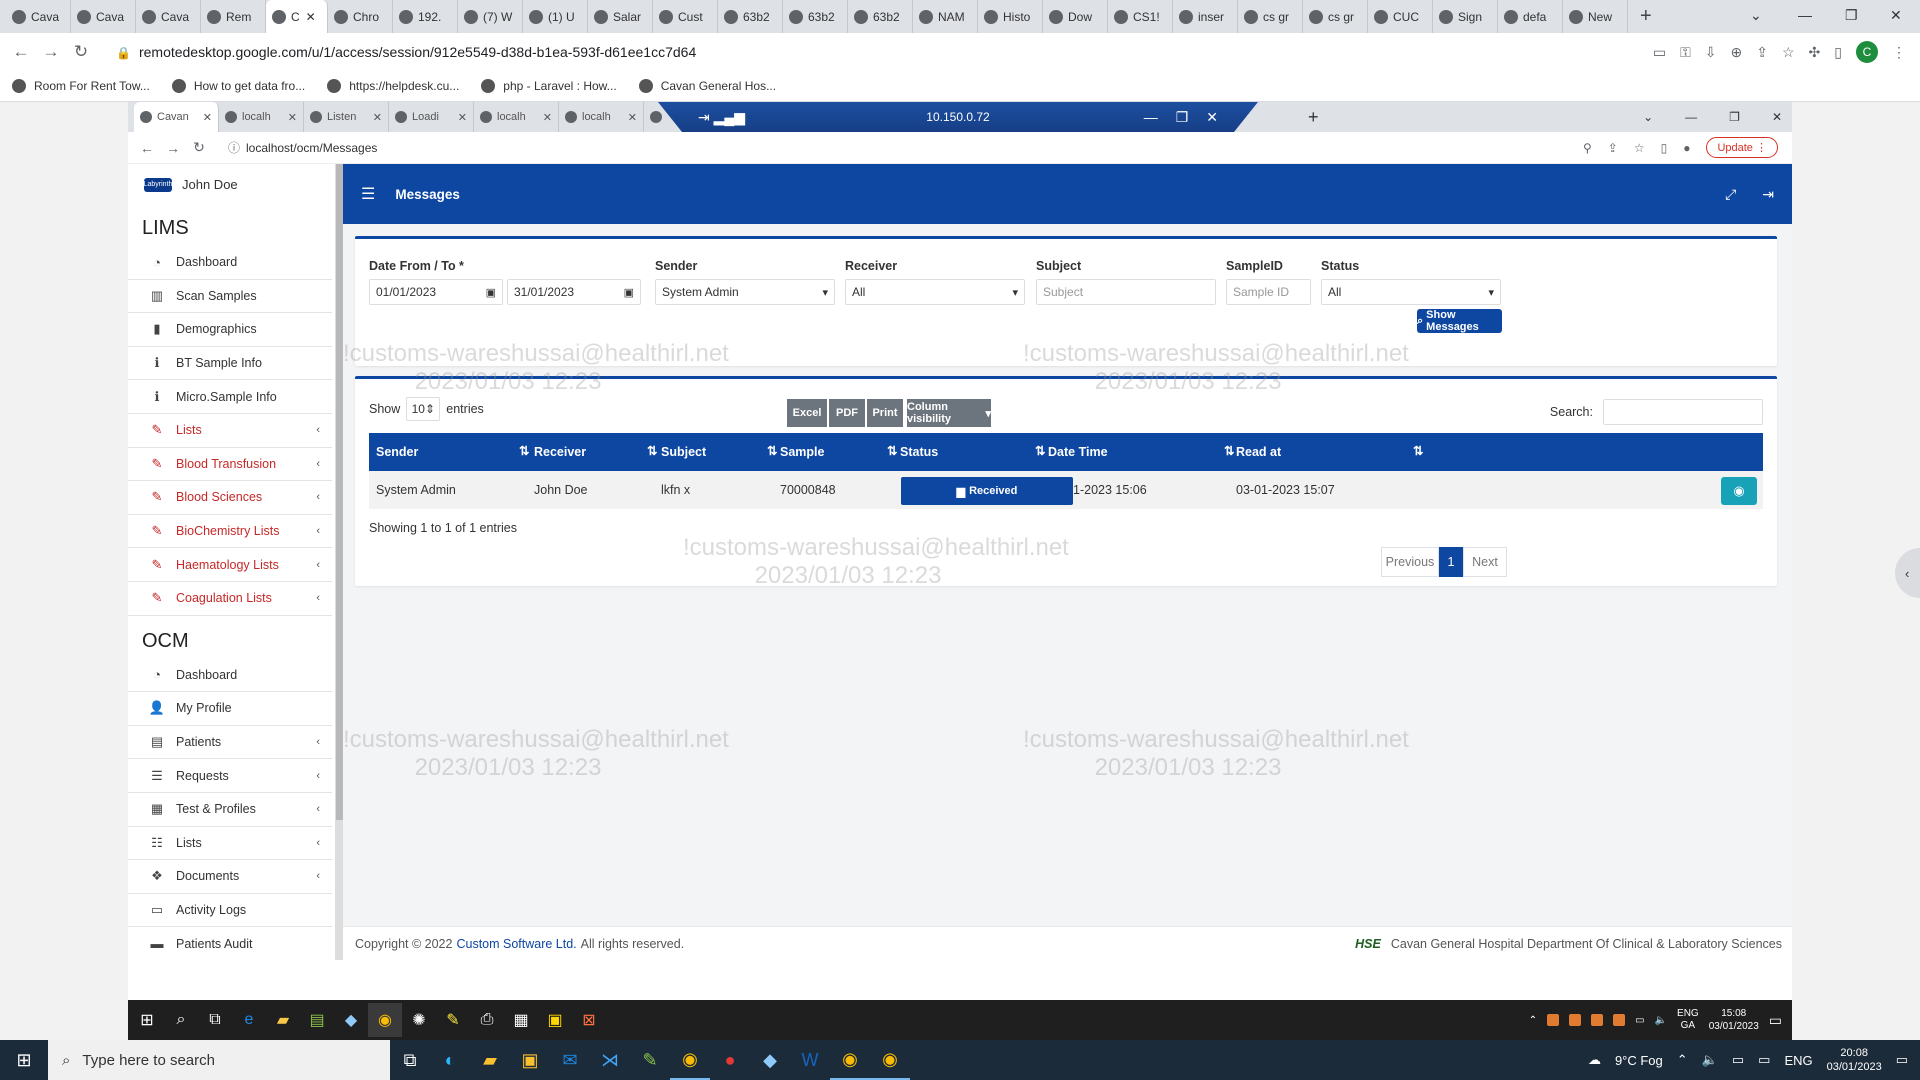 The image size is (1920, 1080). What do you see at coordinates (1530, 16) in the screenshot?
I see `outer-tab: defa` at bounding box center [1530, 16].